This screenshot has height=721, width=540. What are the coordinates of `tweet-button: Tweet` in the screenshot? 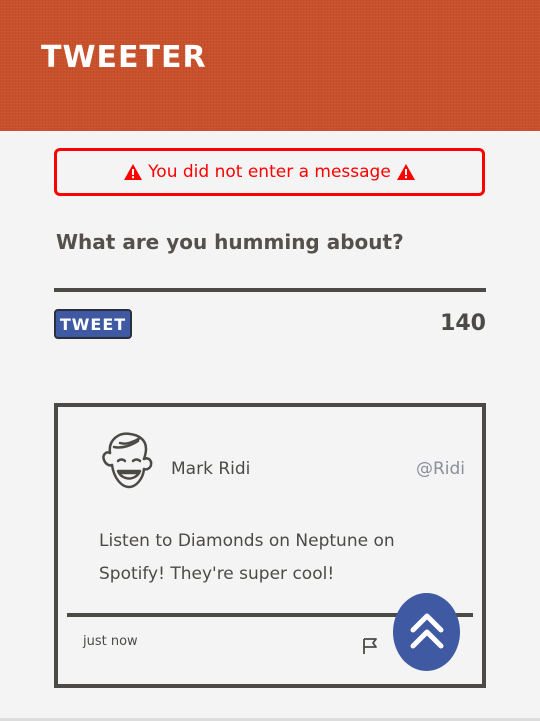 It's located at (93, 324).